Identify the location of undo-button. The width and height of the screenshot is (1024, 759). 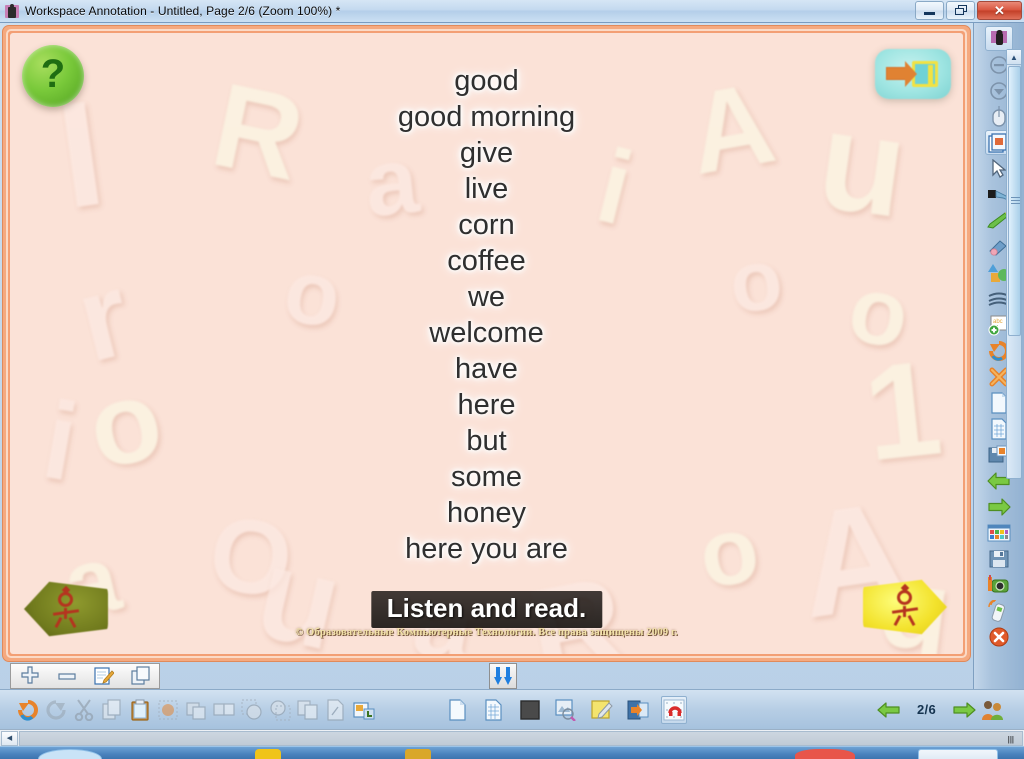
(28, 710).